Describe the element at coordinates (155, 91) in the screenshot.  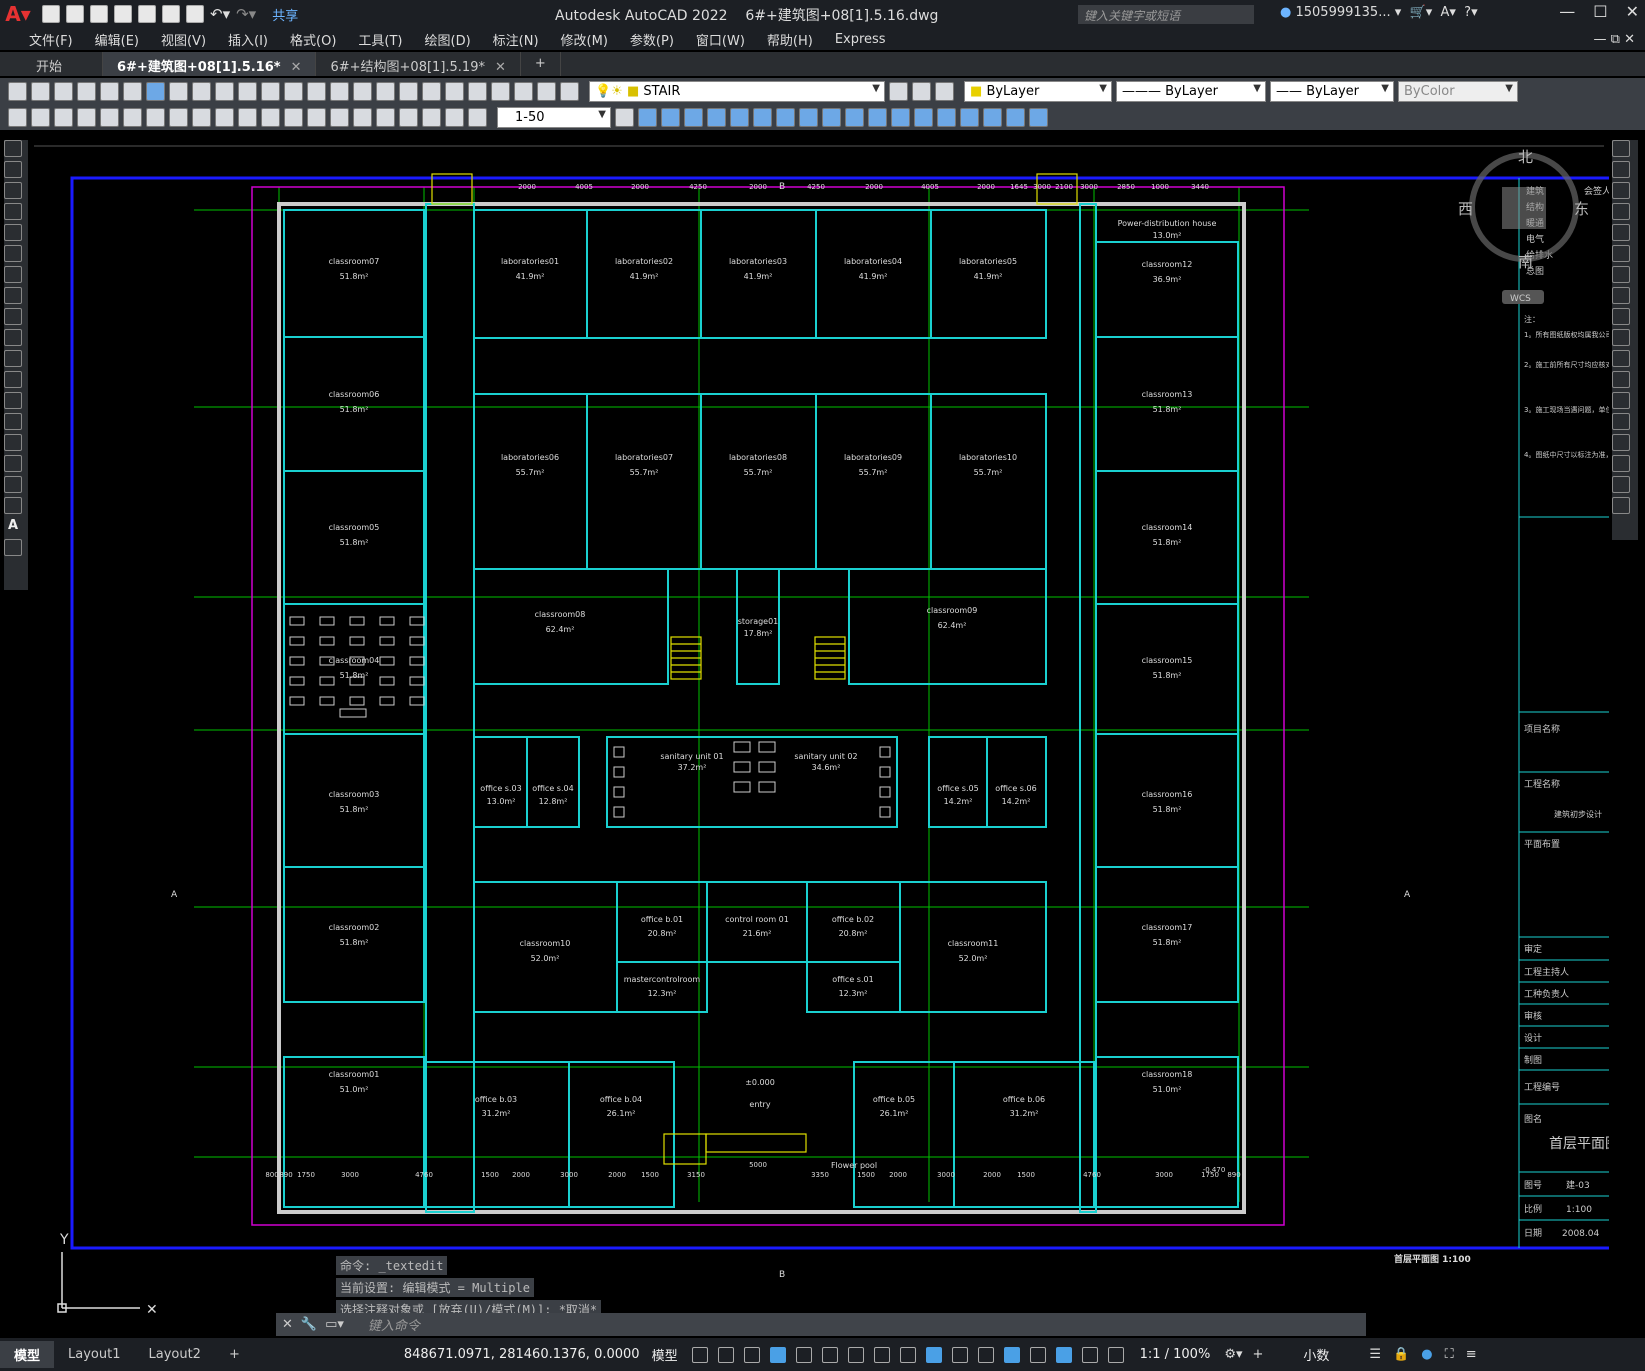
I see `3d-dwf-icon` at that location.